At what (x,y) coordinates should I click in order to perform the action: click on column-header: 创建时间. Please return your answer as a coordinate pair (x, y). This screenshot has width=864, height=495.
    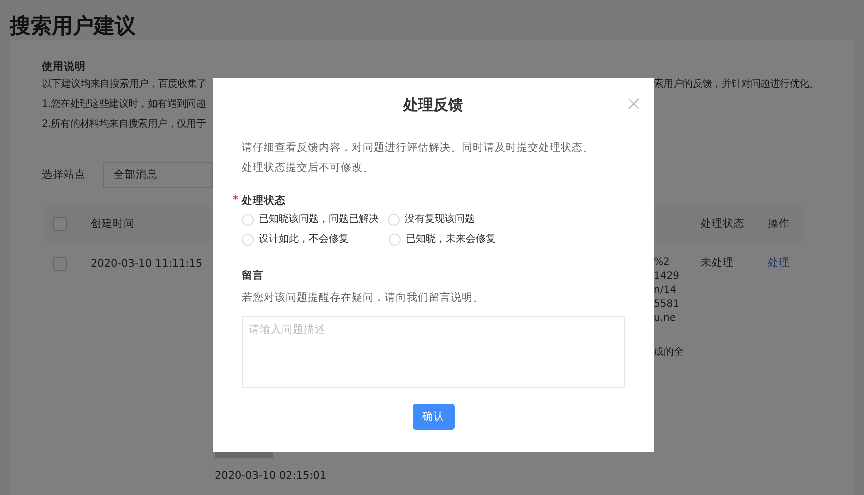
    Looking at the image, I should click on (113, 224).